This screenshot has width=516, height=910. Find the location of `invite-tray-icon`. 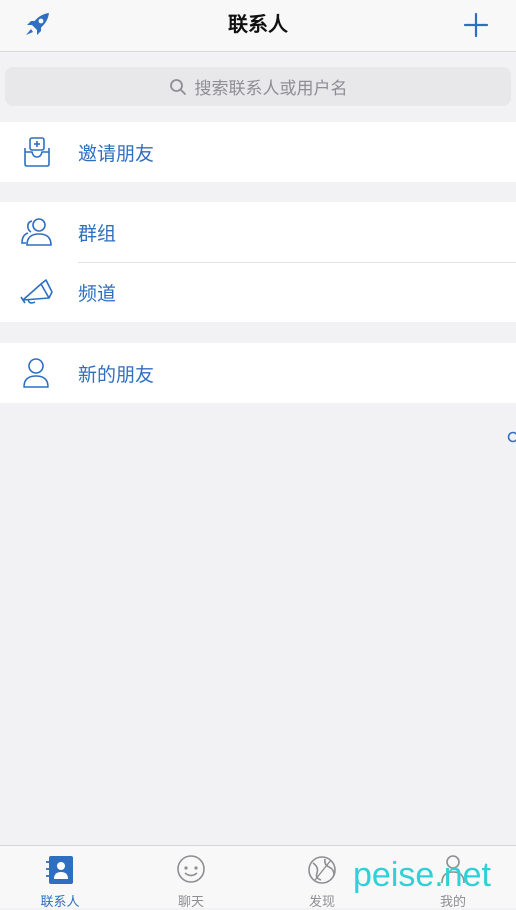

invite-tray-icon is located at coordinates (37, 152).